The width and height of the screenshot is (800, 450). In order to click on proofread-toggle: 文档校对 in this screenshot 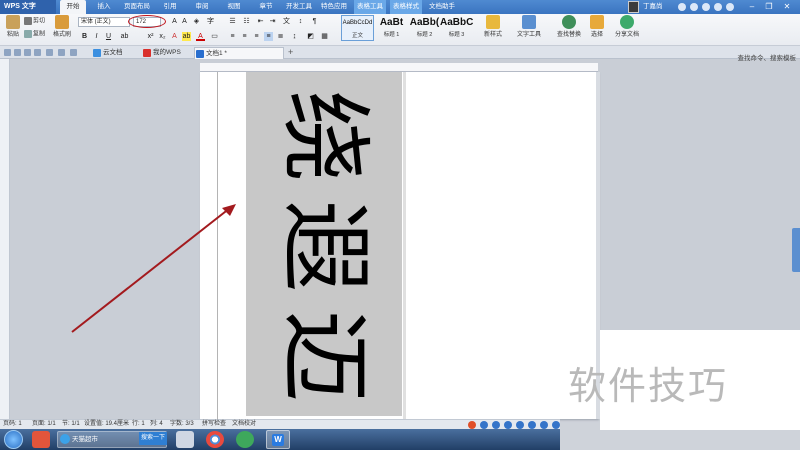, I will do `click(244, 424)`.